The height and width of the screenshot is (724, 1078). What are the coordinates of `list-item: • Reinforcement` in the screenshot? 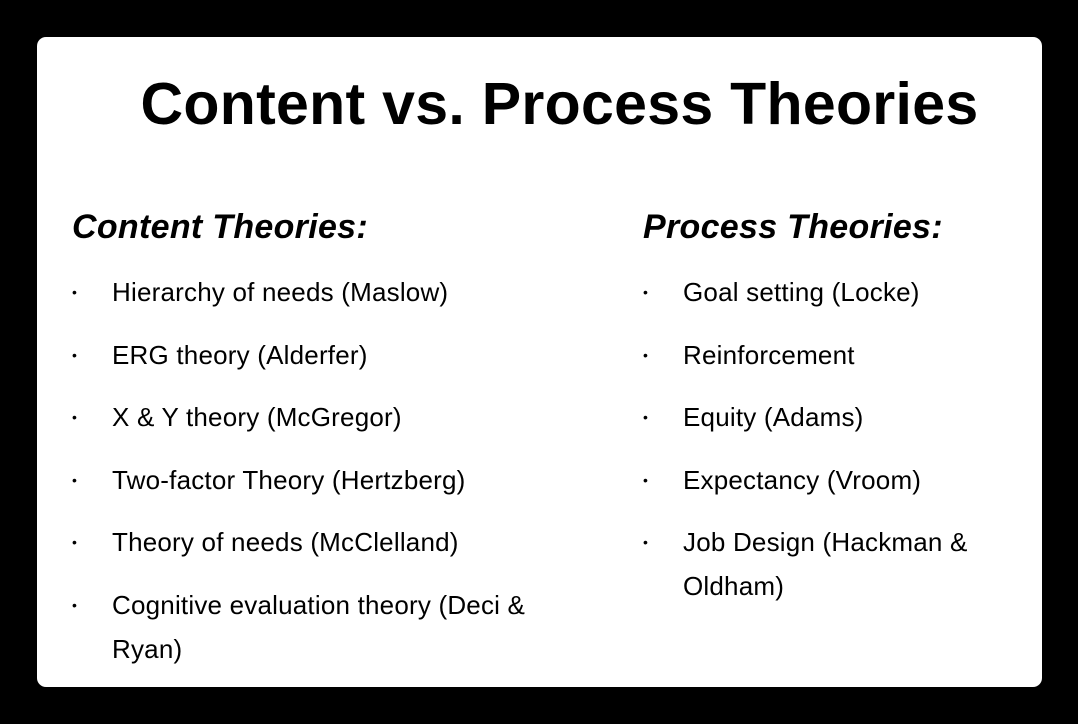 It's located at (840, 355).